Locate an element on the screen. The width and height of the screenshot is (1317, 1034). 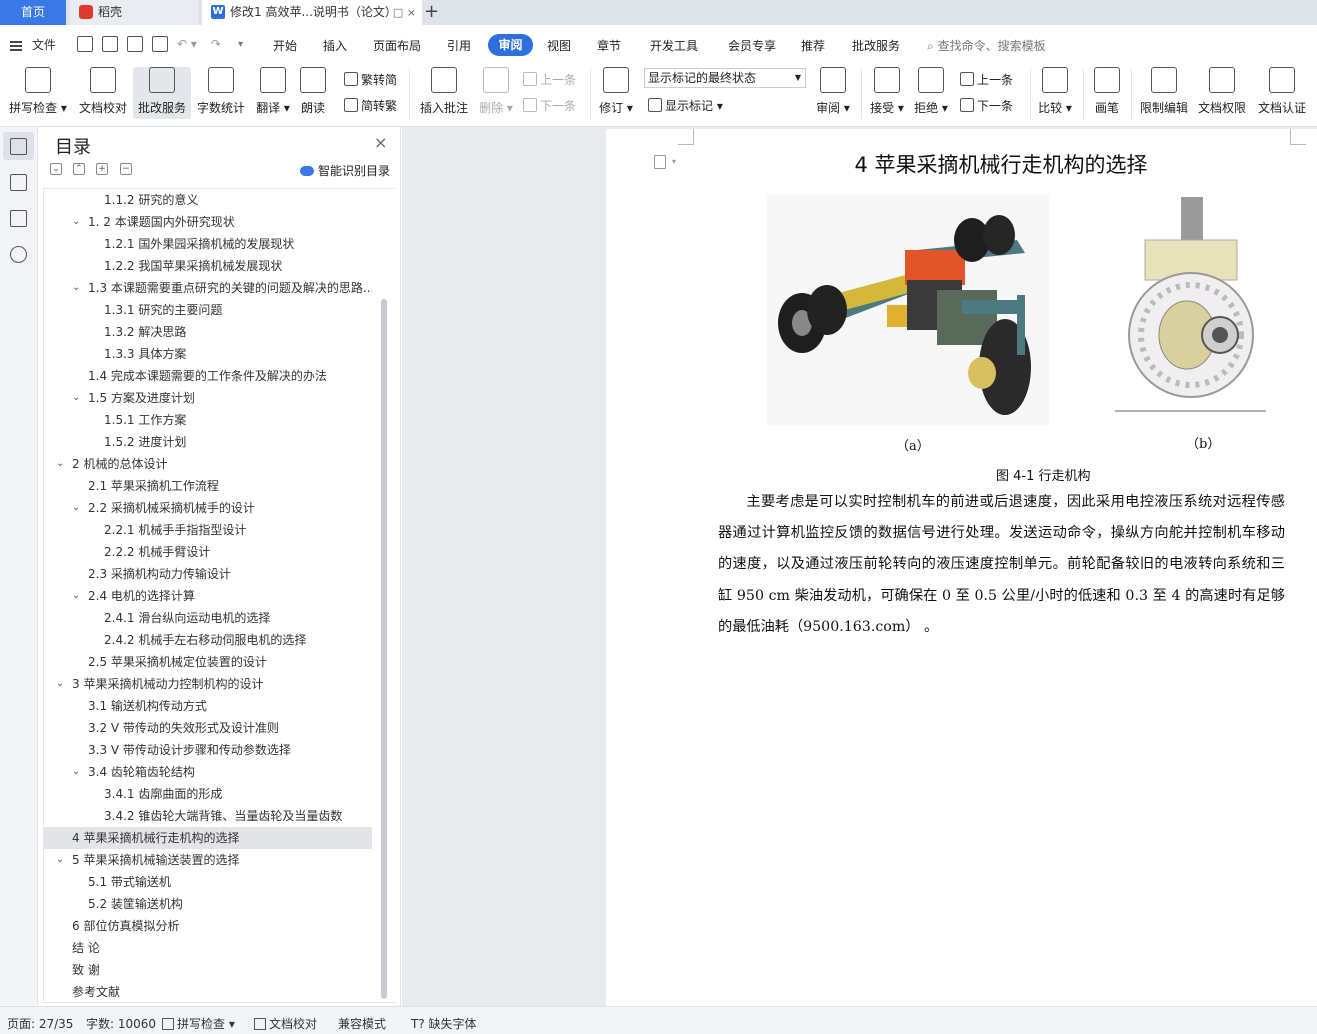
pen-button: 画笔 is located at coordinates (1107, 91).